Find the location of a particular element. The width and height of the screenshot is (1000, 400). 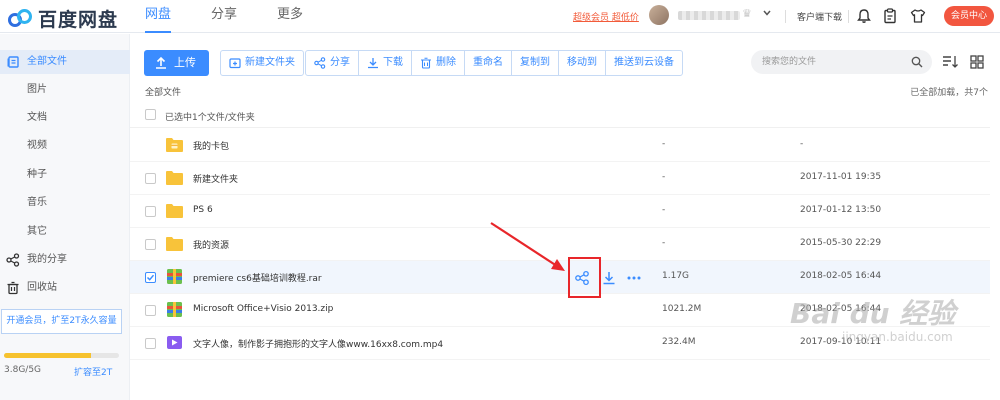

search-input is located at coordinates (826, 62).